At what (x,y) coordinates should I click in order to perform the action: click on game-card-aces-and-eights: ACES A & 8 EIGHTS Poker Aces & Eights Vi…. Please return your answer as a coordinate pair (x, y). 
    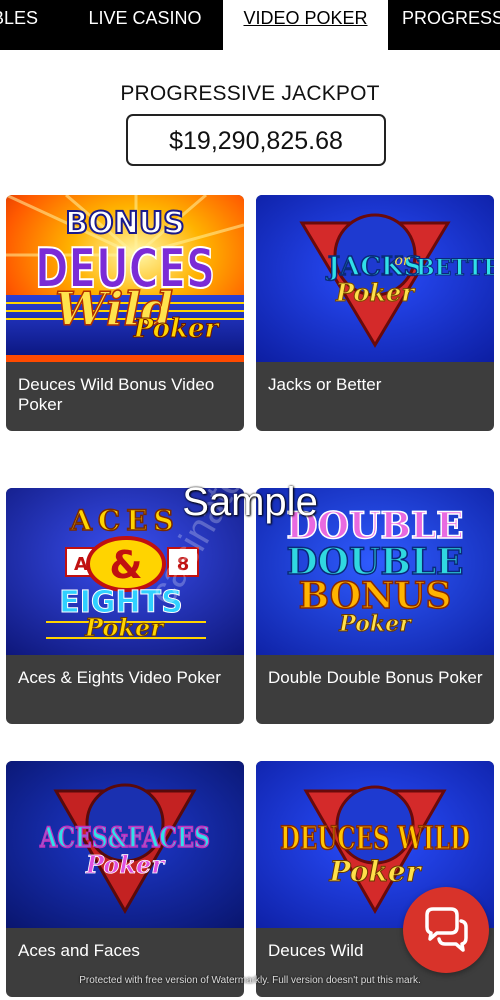
    Looking at the image, I should click on (125, 606).